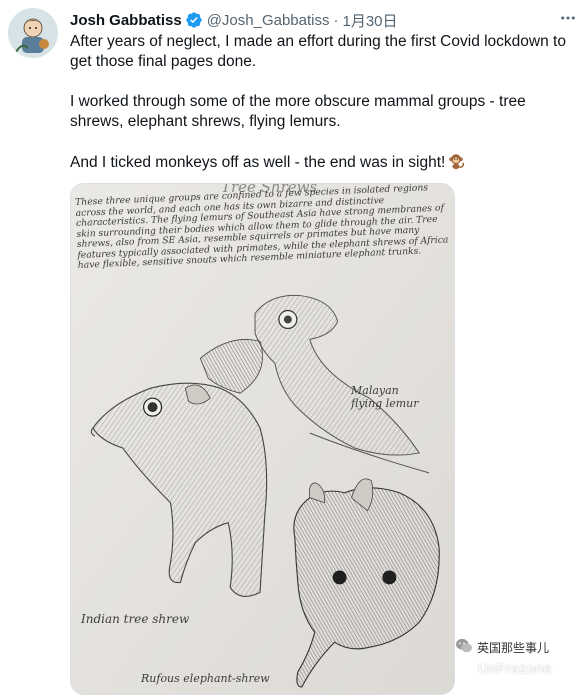 The image size is (585, 699). I want to click on tweet-date: 1月30日, so click(370, 20).